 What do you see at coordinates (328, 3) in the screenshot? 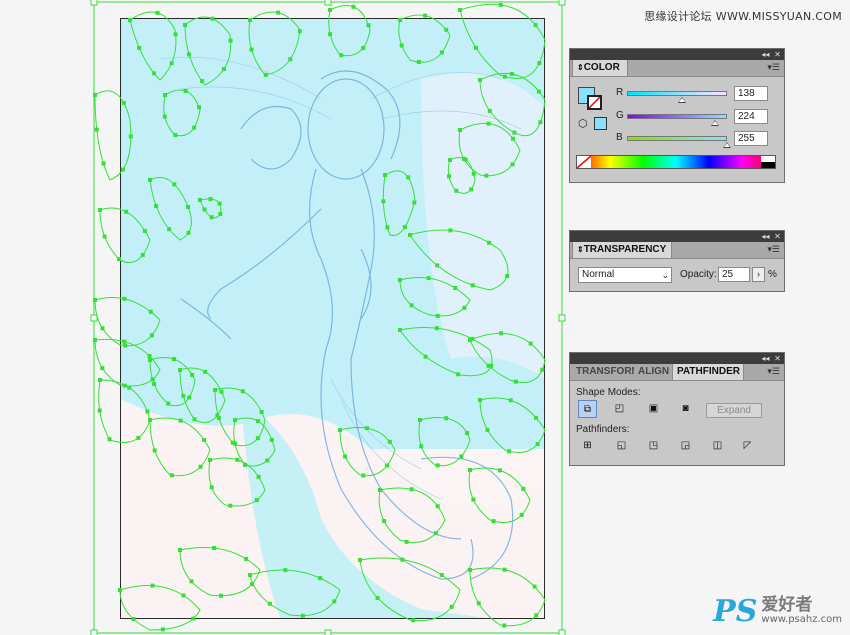
I see `bounding-box-handle` at bounding box center [328, 3].